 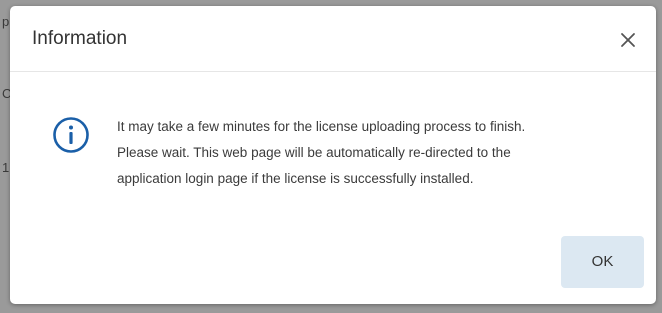 I want to click on close-icon, so click(x=628, y=40).